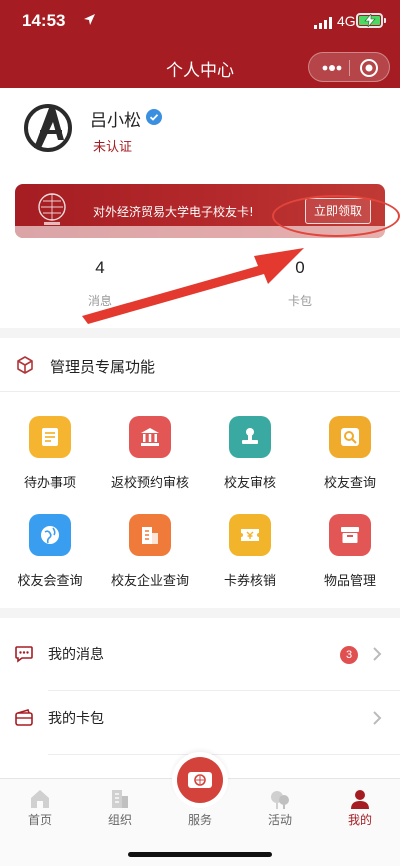 The width and height of the screenshot is (400, 866). I want to click on activity-icon, so click(280, 800).